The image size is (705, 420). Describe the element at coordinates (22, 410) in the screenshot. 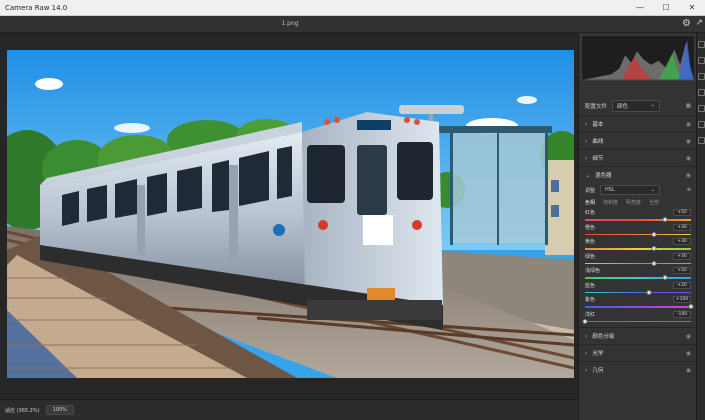

I see `fit-label: 适应 (365.2%)` at that location.